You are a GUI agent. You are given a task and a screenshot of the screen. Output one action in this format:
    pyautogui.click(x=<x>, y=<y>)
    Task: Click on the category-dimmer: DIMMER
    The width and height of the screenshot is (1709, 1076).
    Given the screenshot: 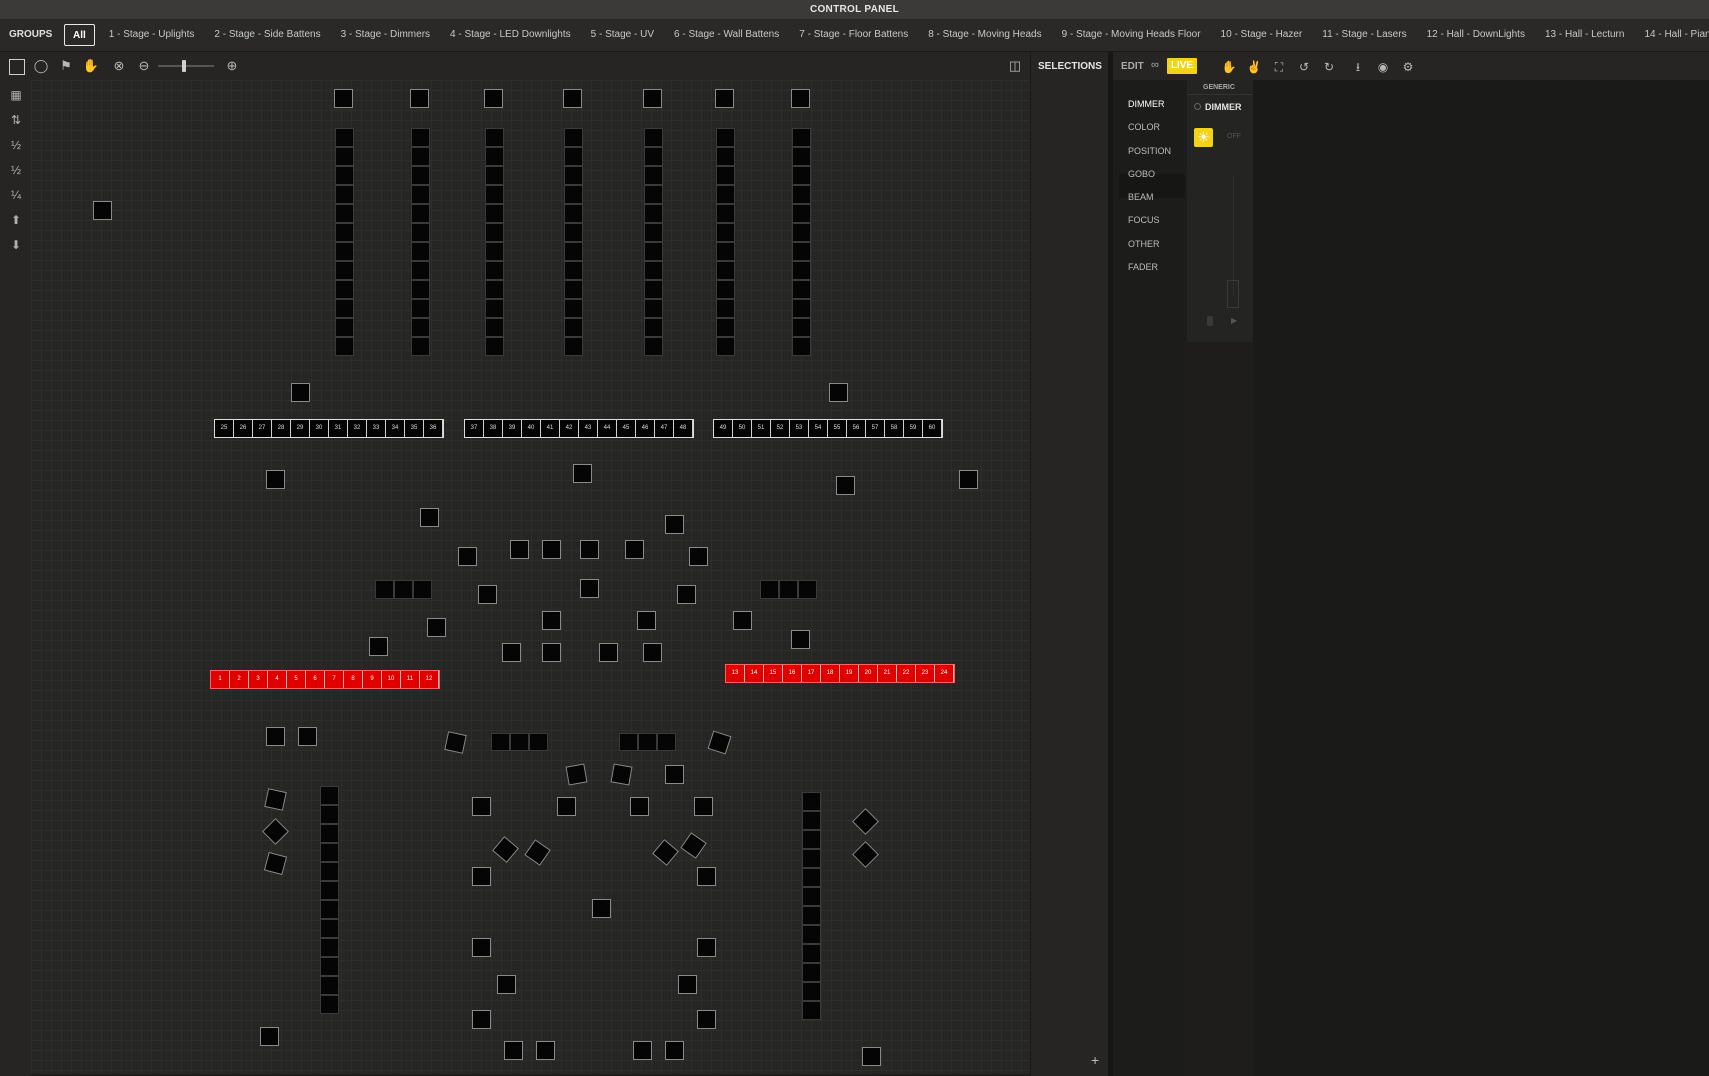 What is the action you would take?
    pyautogui.click(x=1146, y=104)
    